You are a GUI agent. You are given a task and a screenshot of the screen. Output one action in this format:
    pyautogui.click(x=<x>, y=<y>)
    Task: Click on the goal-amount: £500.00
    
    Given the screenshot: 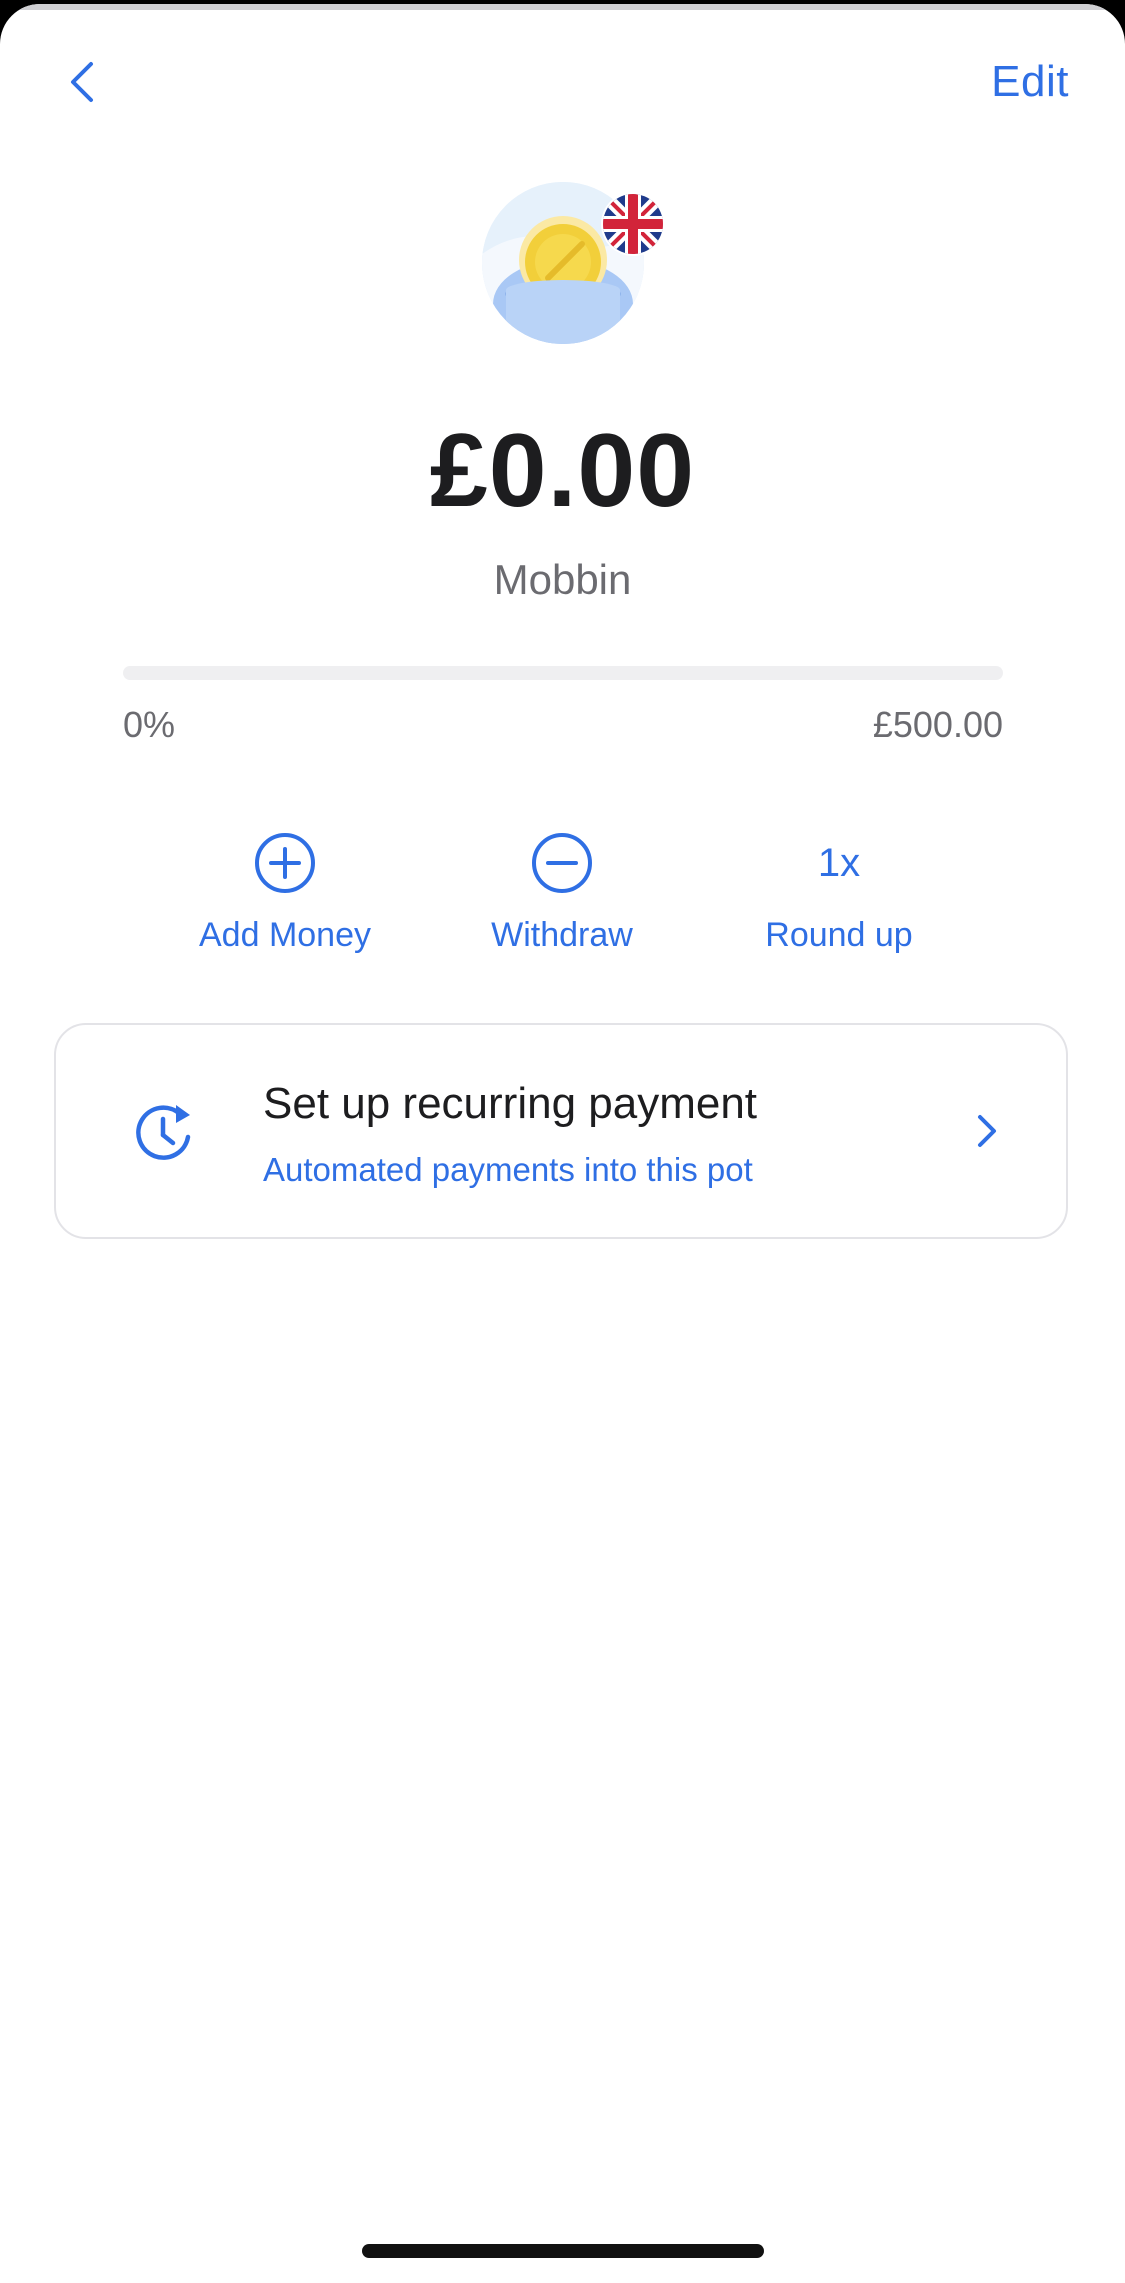 What is the action you would take?
    pyautogui.click(x=937, y=724)
    